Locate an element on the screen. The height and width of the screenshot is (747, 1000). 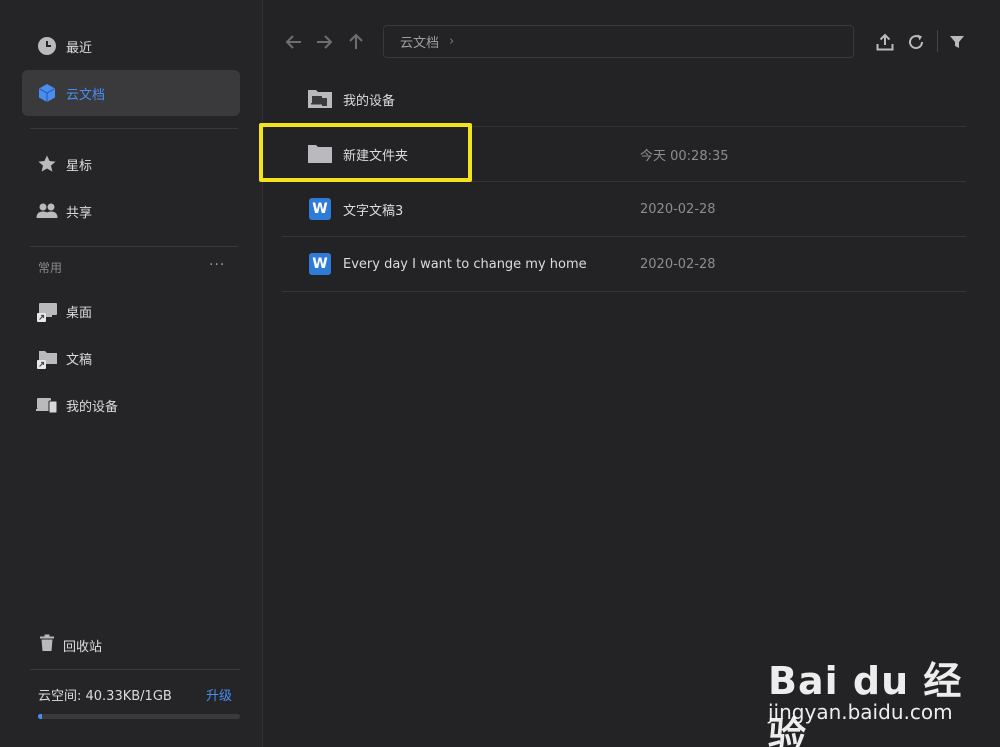
sidebar-item-cloud-docs: 云文档 is located at coordinates (131, 93).